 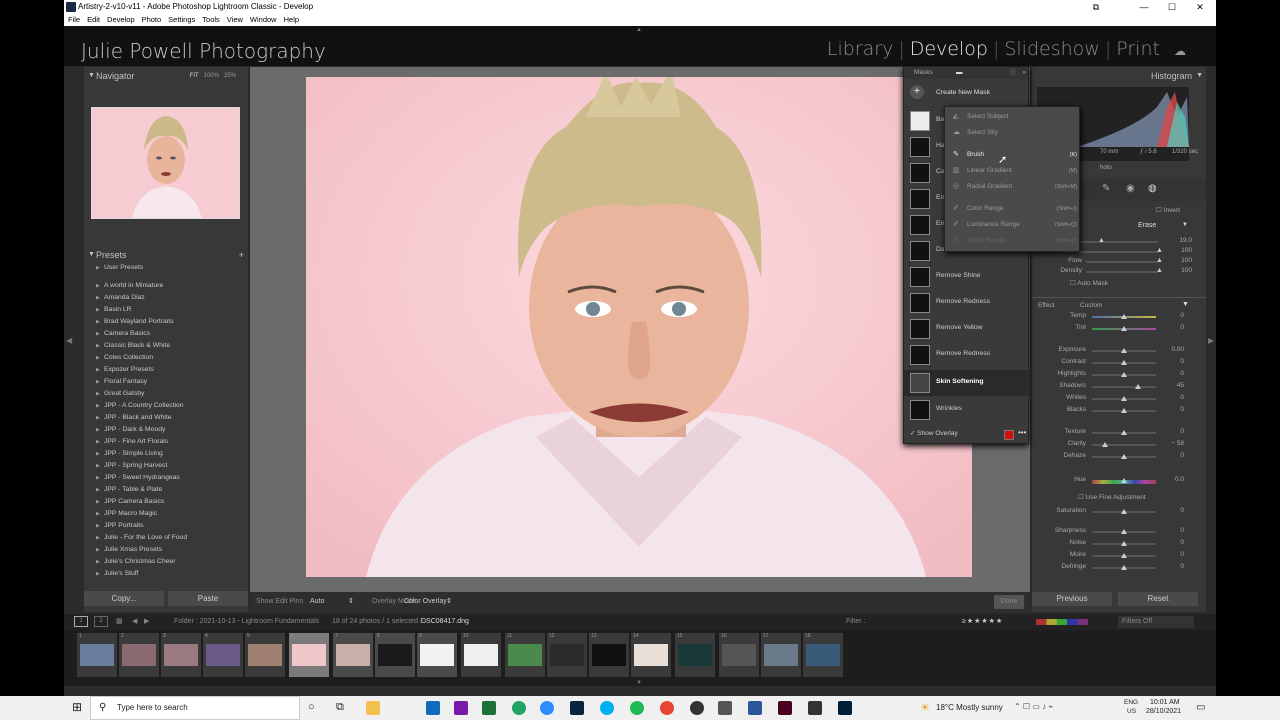 I want to click on add-preset-icon: +, so click(x=241, y=255).